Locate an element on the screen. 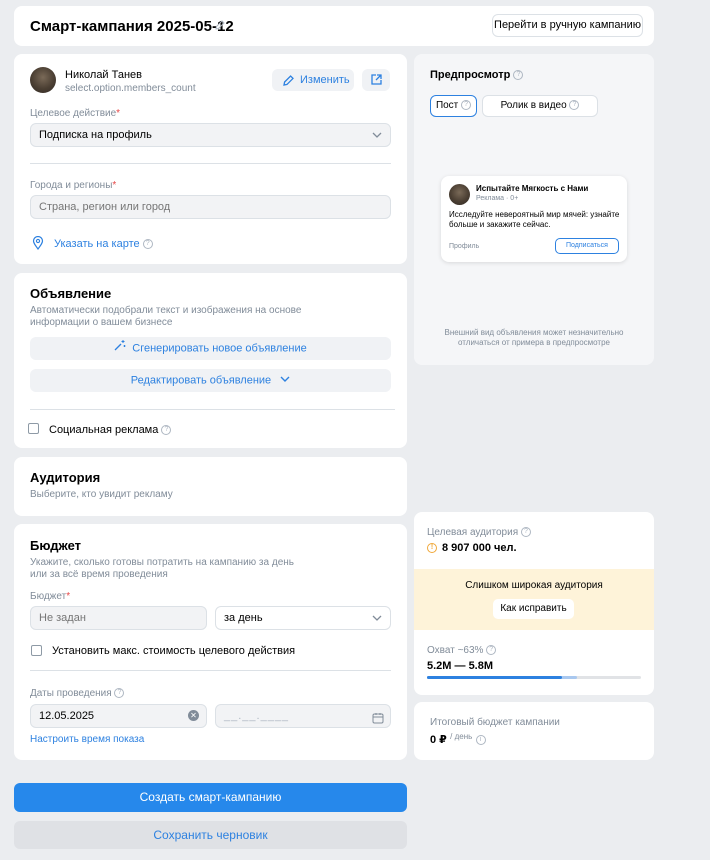 This screenshot has width=710, height=860. audience-description: Выберите, кто увидит рекламу is located at coordinates (101, 494).